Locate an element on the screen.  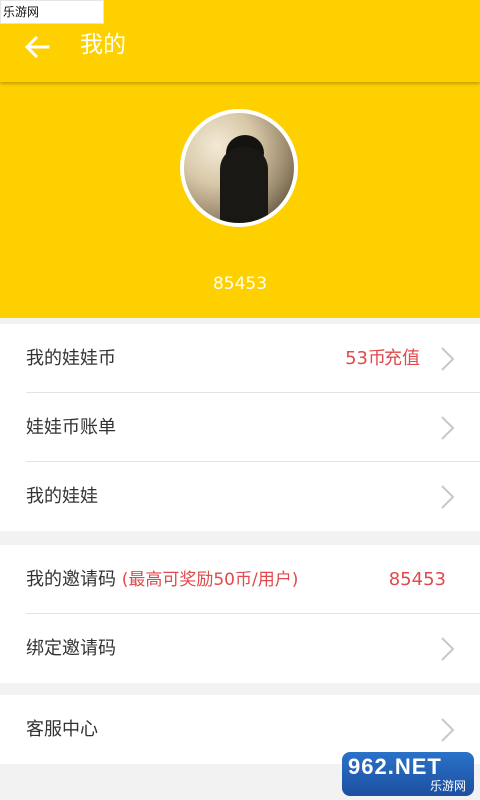
coin-balance: 53币 is located at coordinates (365, 358).